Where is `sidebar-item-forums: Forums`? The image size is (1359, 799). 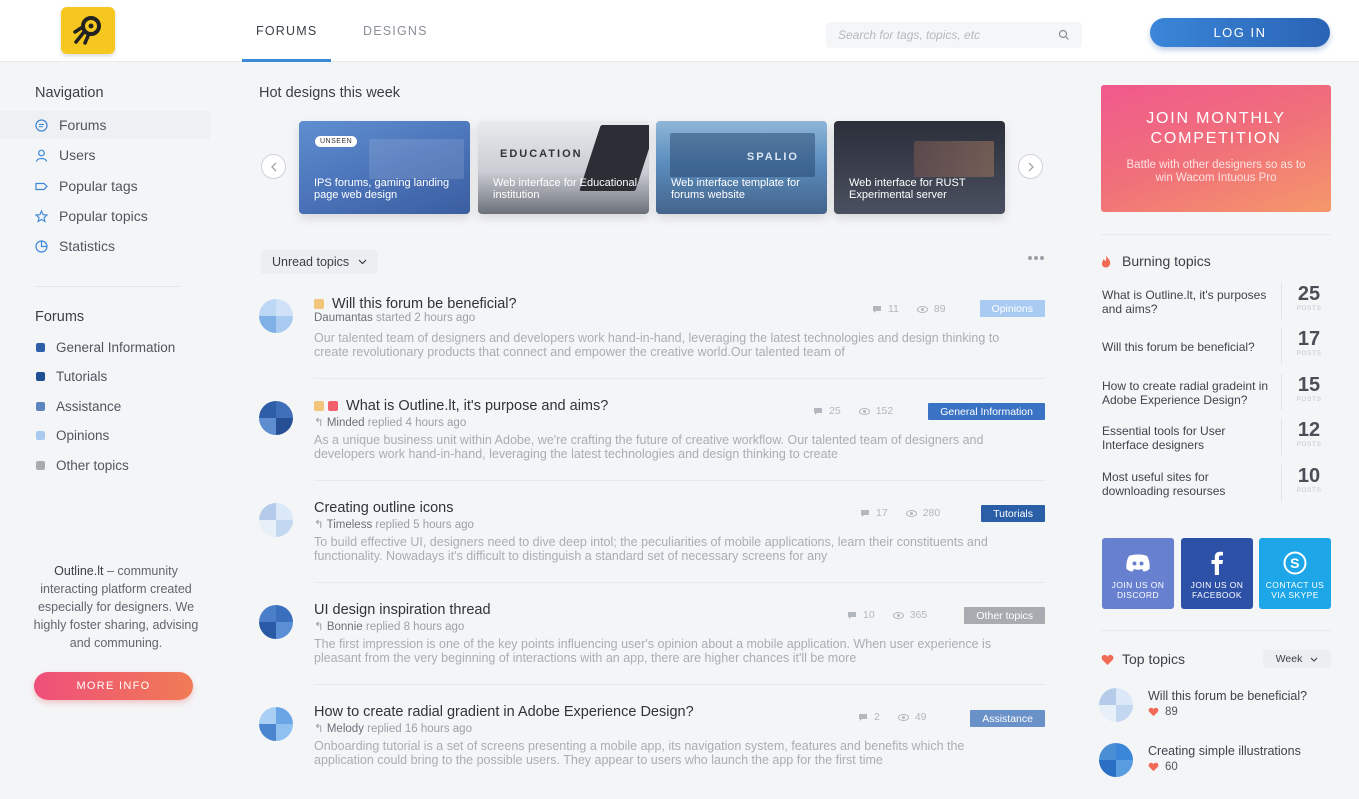
sidebar-item-forums: Forums is located at coordinates (105, 125).